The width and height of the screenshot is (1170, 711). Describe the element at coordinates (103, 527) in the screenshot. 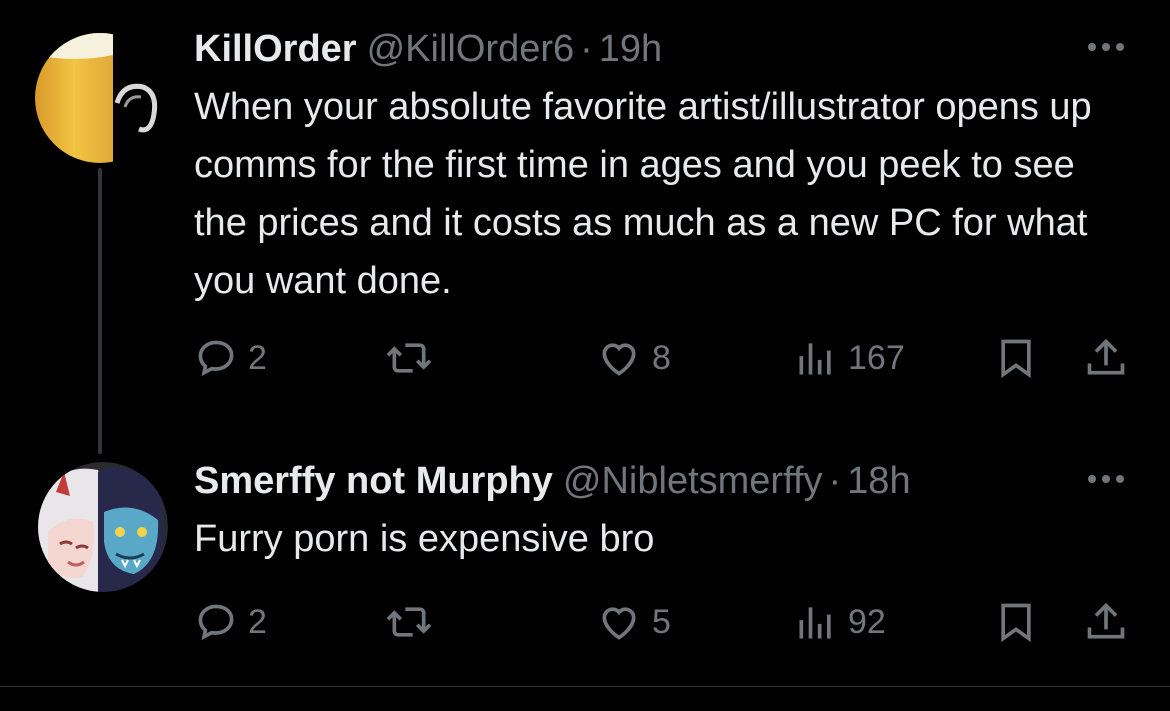

I see `avatar-smerffy` at that location.